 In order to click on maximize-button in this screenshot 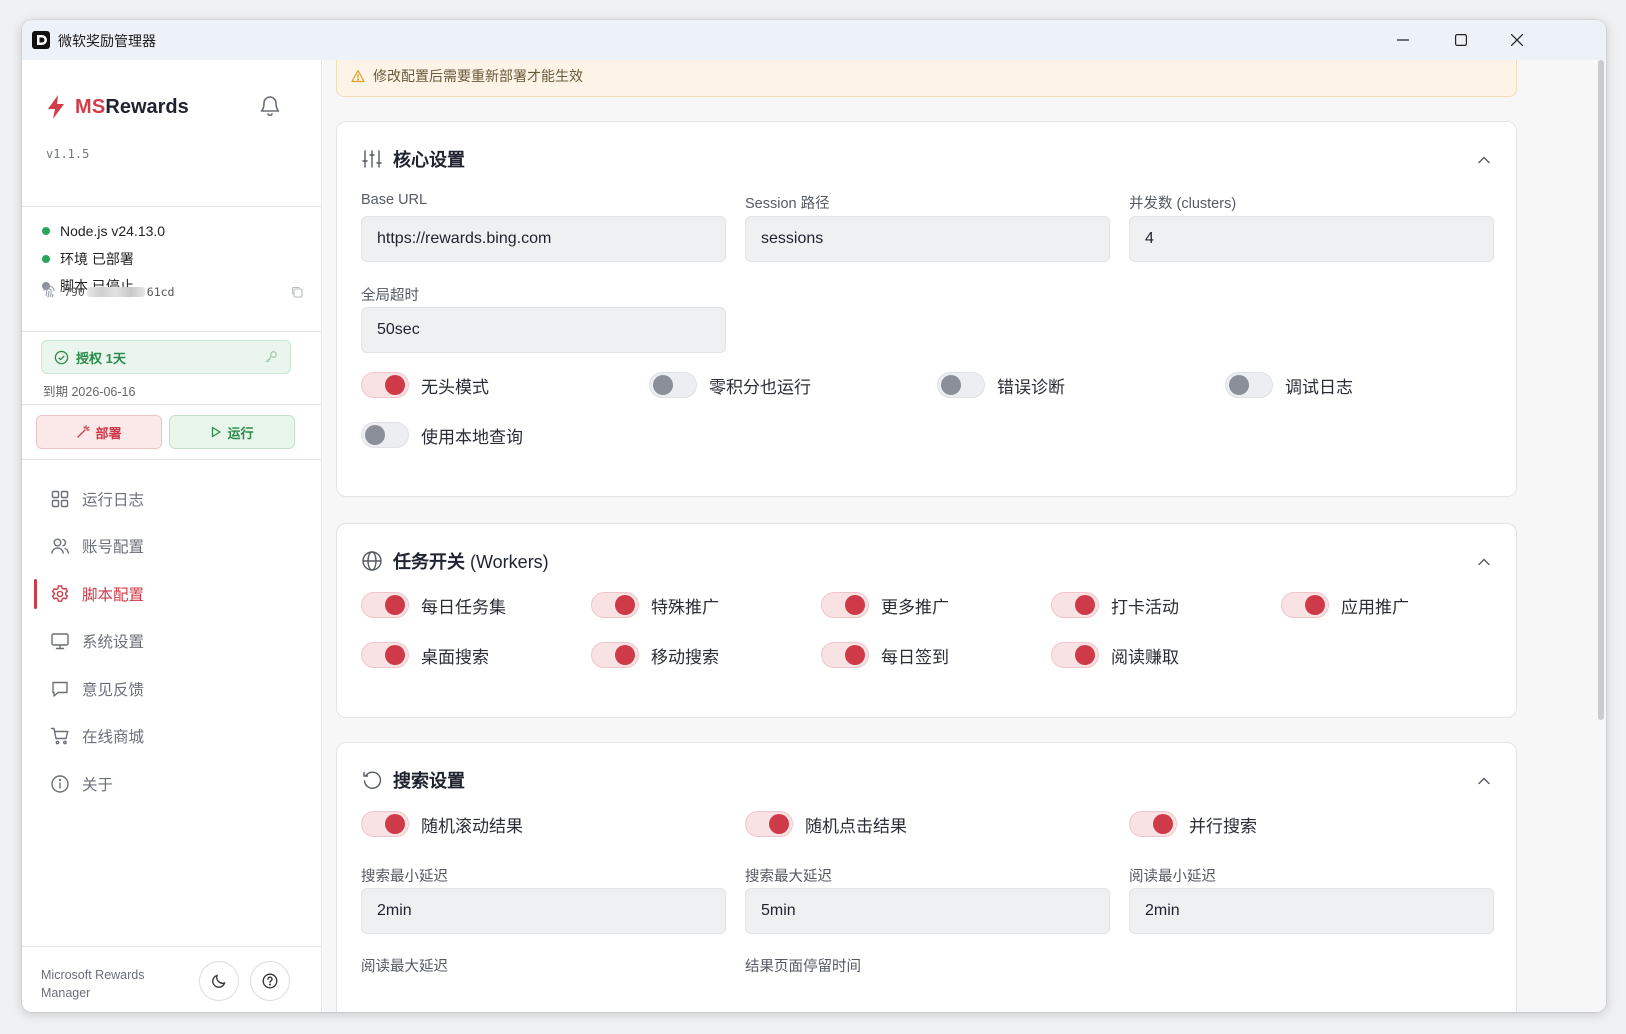, I will do `click(1461, 40)`.